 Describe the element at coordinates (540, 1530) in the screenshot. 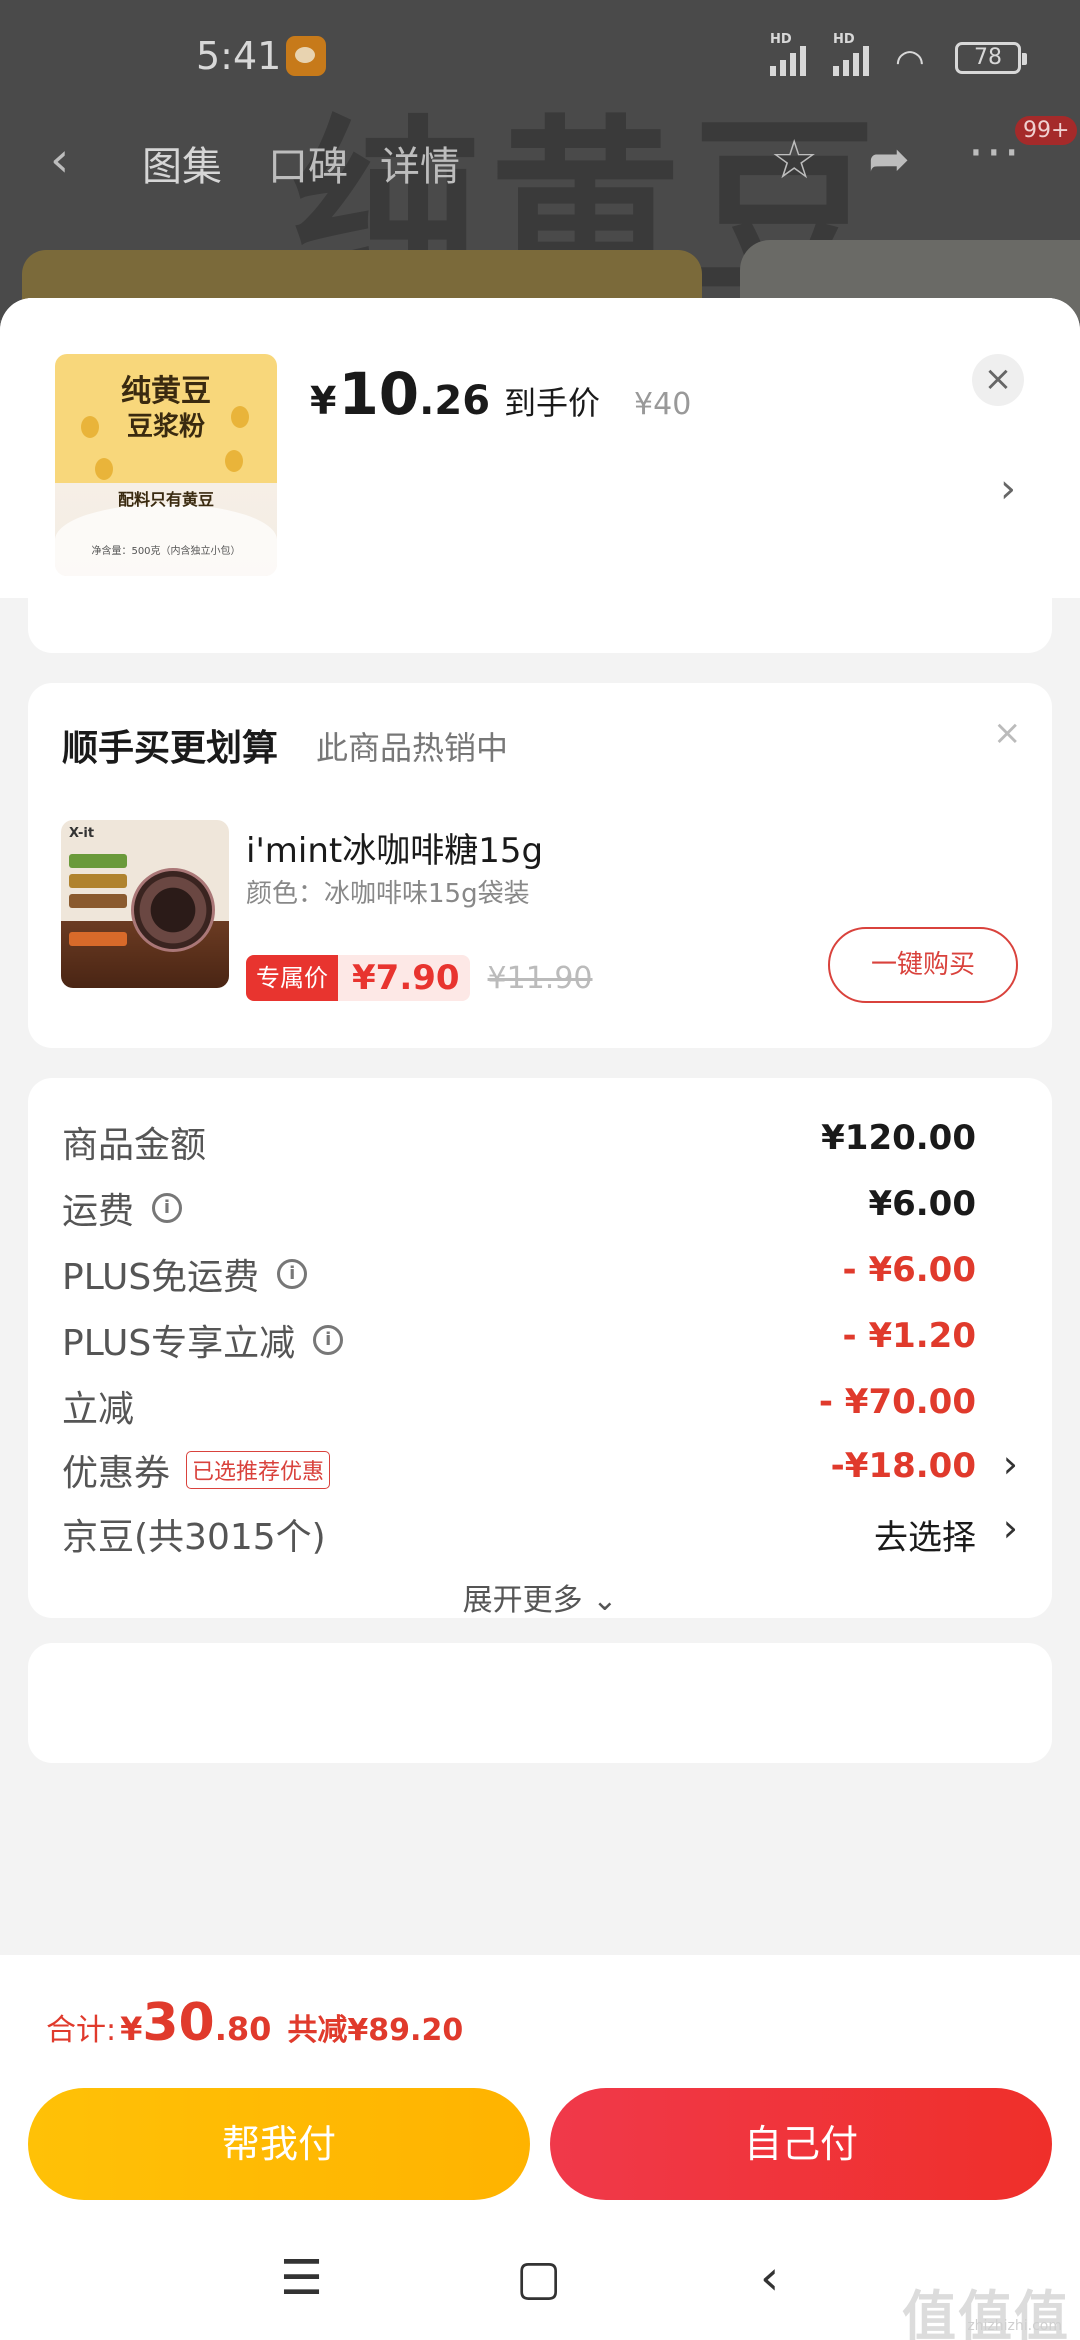

I see `row-jd-beans: 京豆(共3015个) 去选择 ›` at that location.